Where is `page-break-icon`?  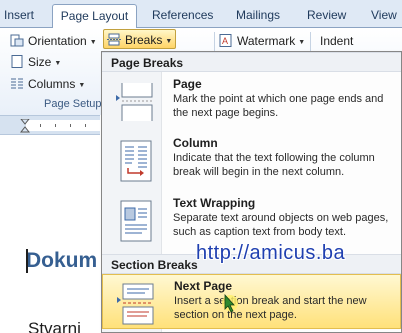 page-break-icon is located at coordinates (134, 102).